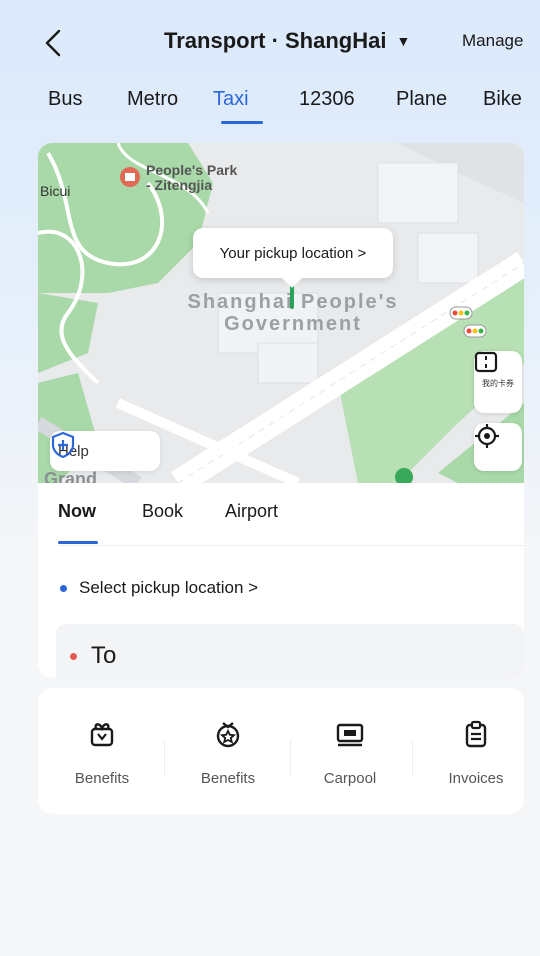  Describe the element at coordinates (492, 41) in the screenshot. I see `manage-button: Manage` at that location.